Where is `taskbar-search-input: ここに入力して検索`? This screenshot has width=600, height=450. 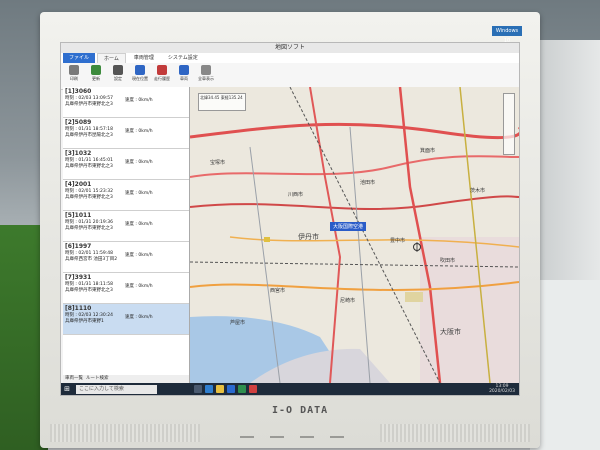 taskbar-search-input: ここに入力して検索 is located at coordinates (116, 389).